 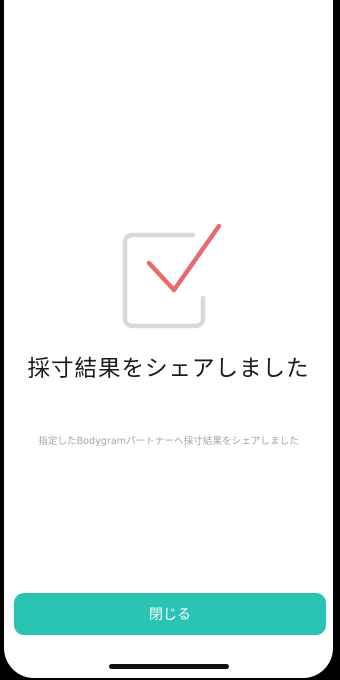 I want to click on home-indicator, so click(x=169, y=666).